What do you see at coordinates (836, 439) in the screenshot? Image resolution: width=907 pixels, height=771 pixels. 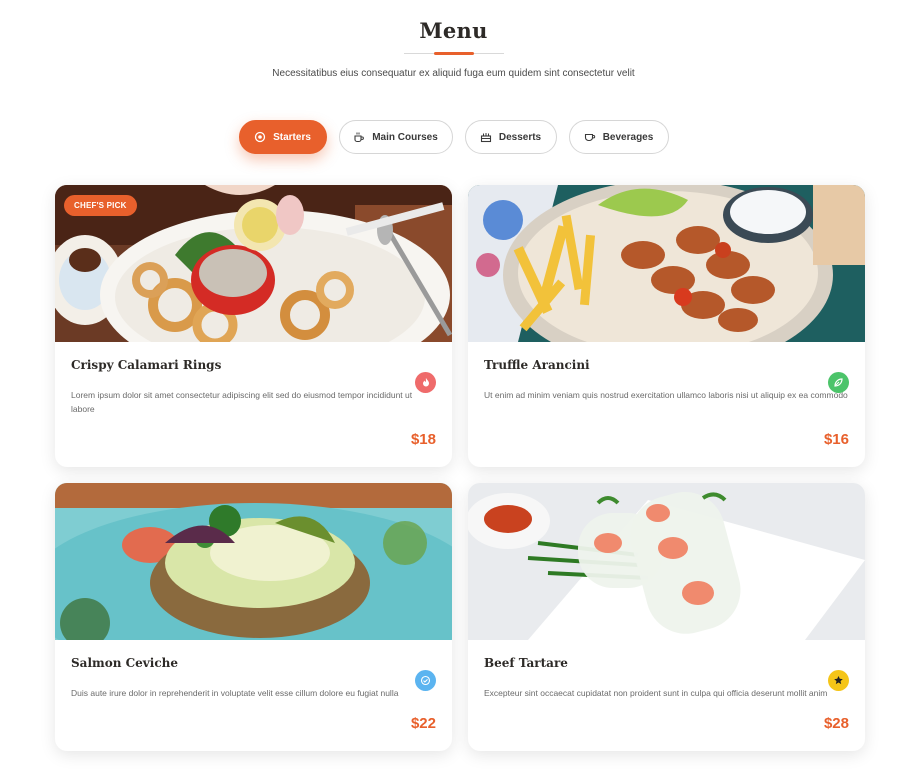 I see `menu-item-price: $16` at bounding box center [836, 439].